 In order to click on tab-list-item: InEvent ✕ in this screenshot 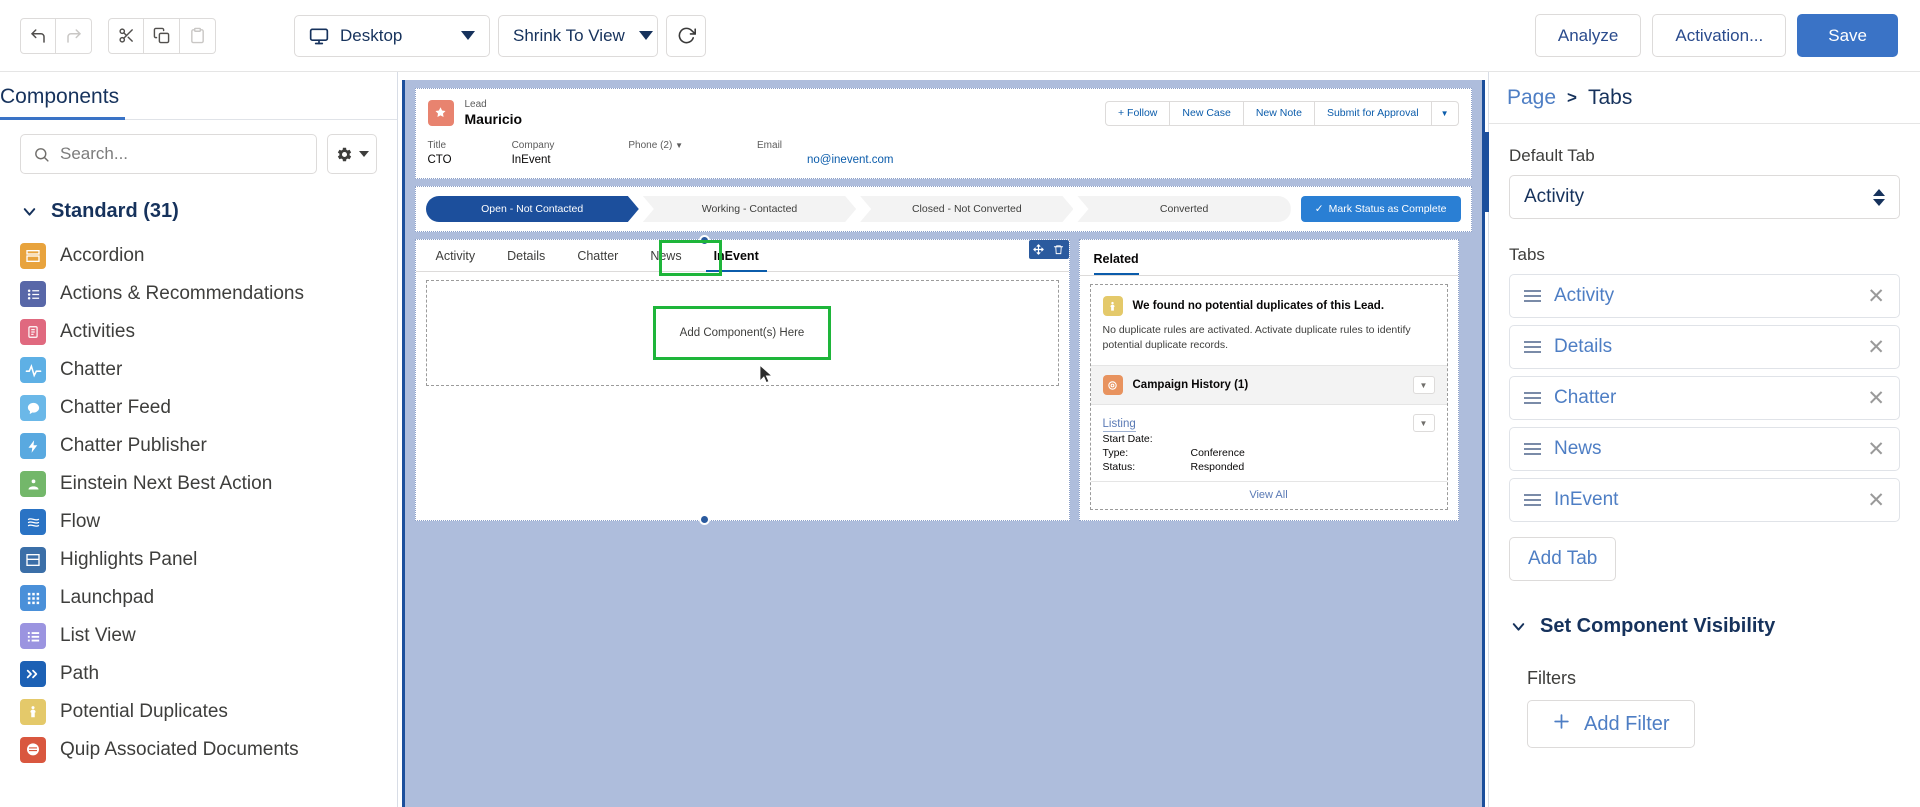, I will do `click(1704, 500)`.